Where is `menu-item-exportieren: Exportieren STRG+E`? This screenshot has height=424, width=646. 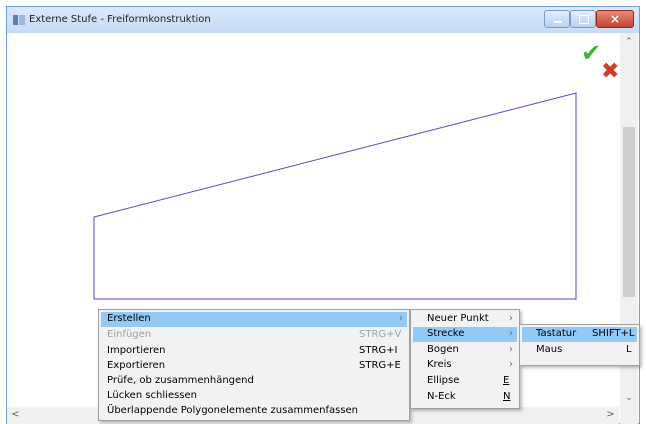 menu-item-exportieren: Exportieren STRG+E is located at coordinates (254, 366).